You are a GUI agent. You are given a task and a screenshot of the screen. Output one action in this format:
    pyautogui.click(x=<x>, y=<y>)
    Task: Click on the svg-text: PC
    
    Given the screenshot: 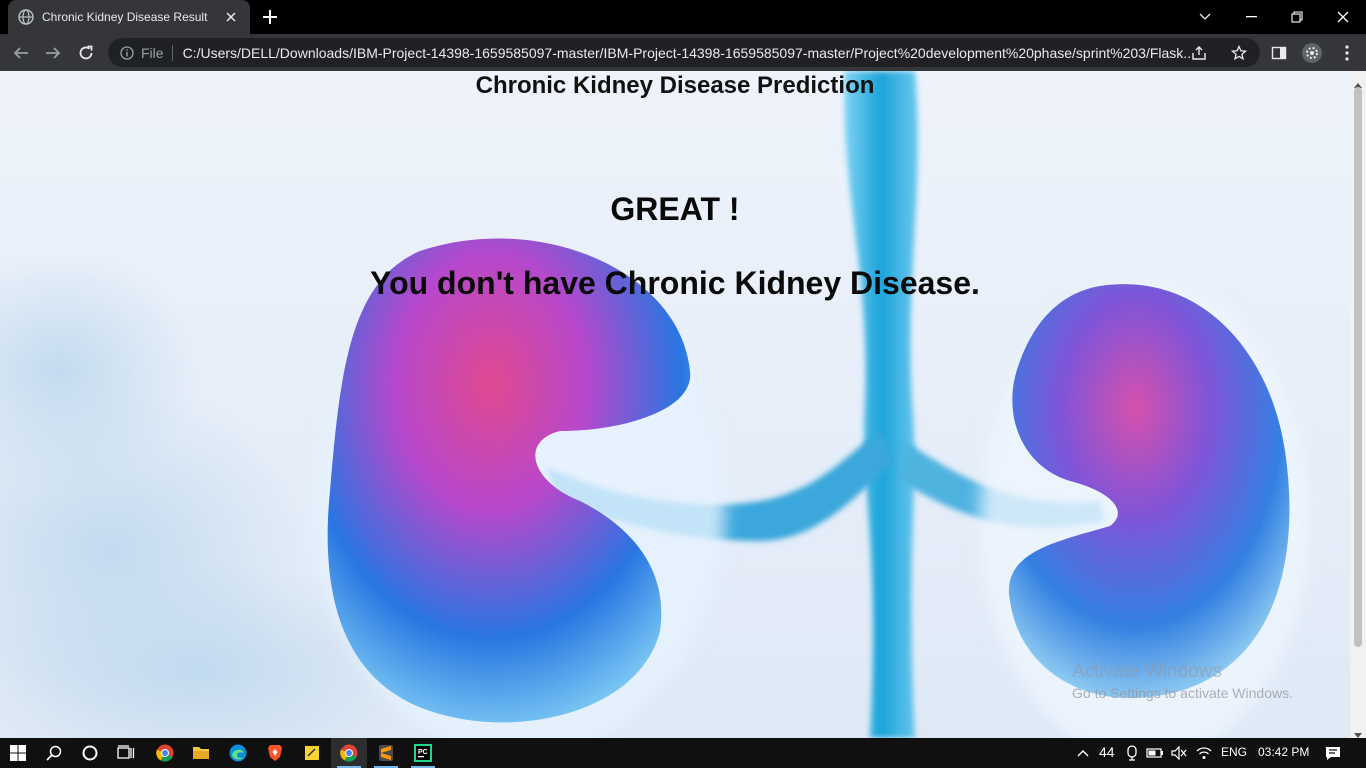 What is the action you would take?
    pyautogui.click(x=423, y=752)
    